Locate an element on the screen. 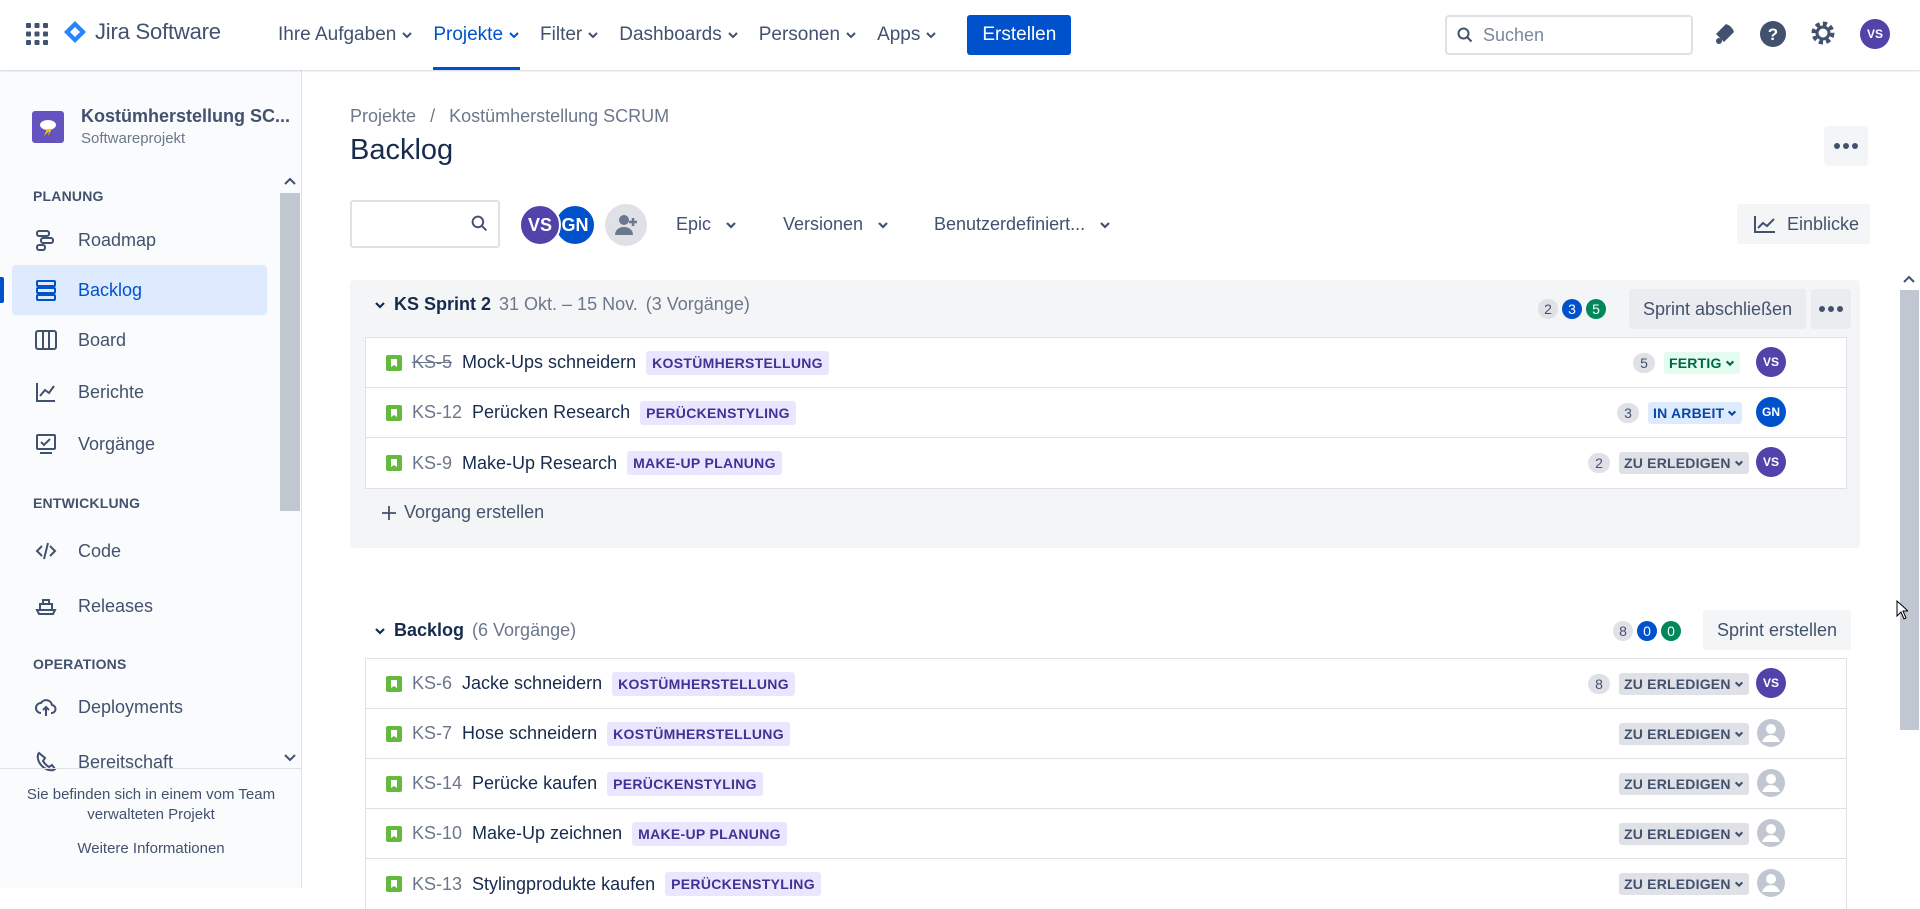  issue-summary: Stylingprodukte kaufen is located at coordinates (564, 883).